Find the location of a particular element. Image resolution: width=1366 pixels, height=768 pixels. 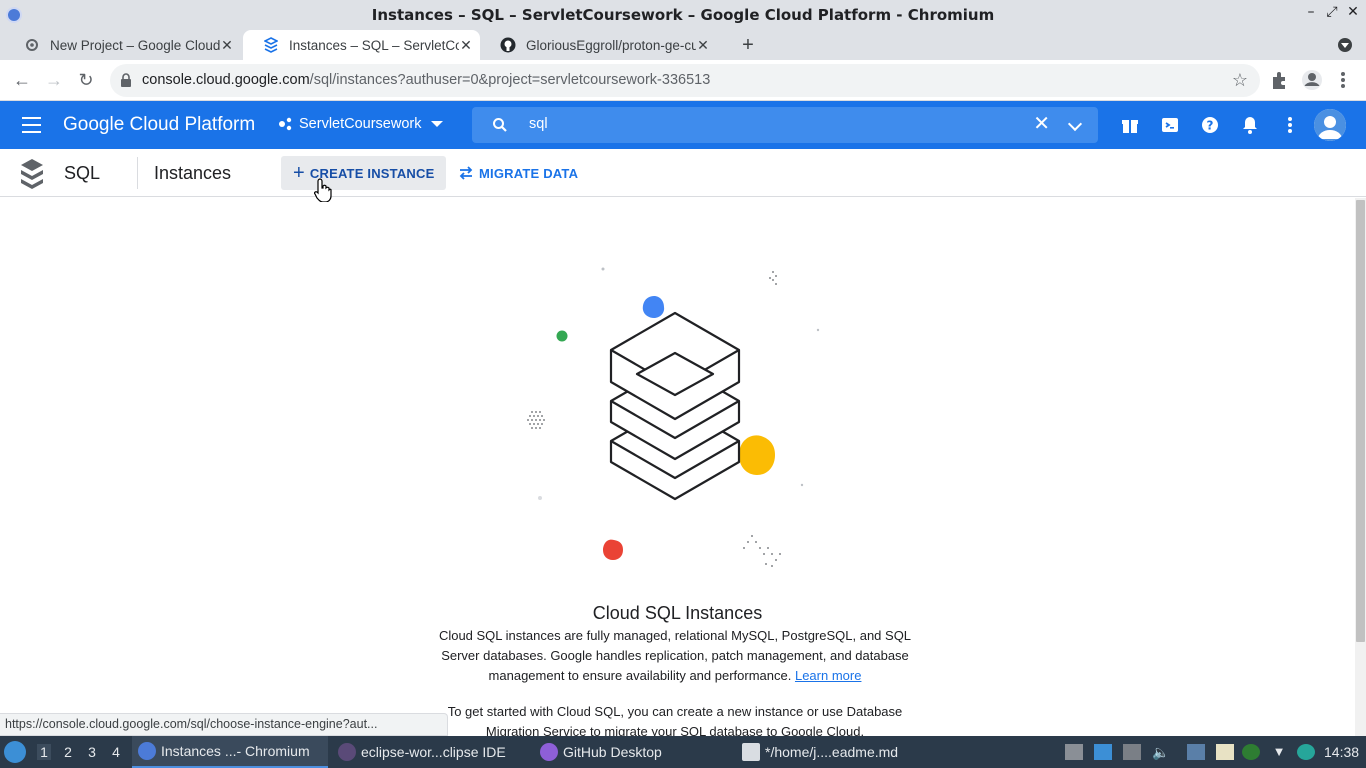

maximize-icon: ⤢ is located at coordinates (1332, 12).